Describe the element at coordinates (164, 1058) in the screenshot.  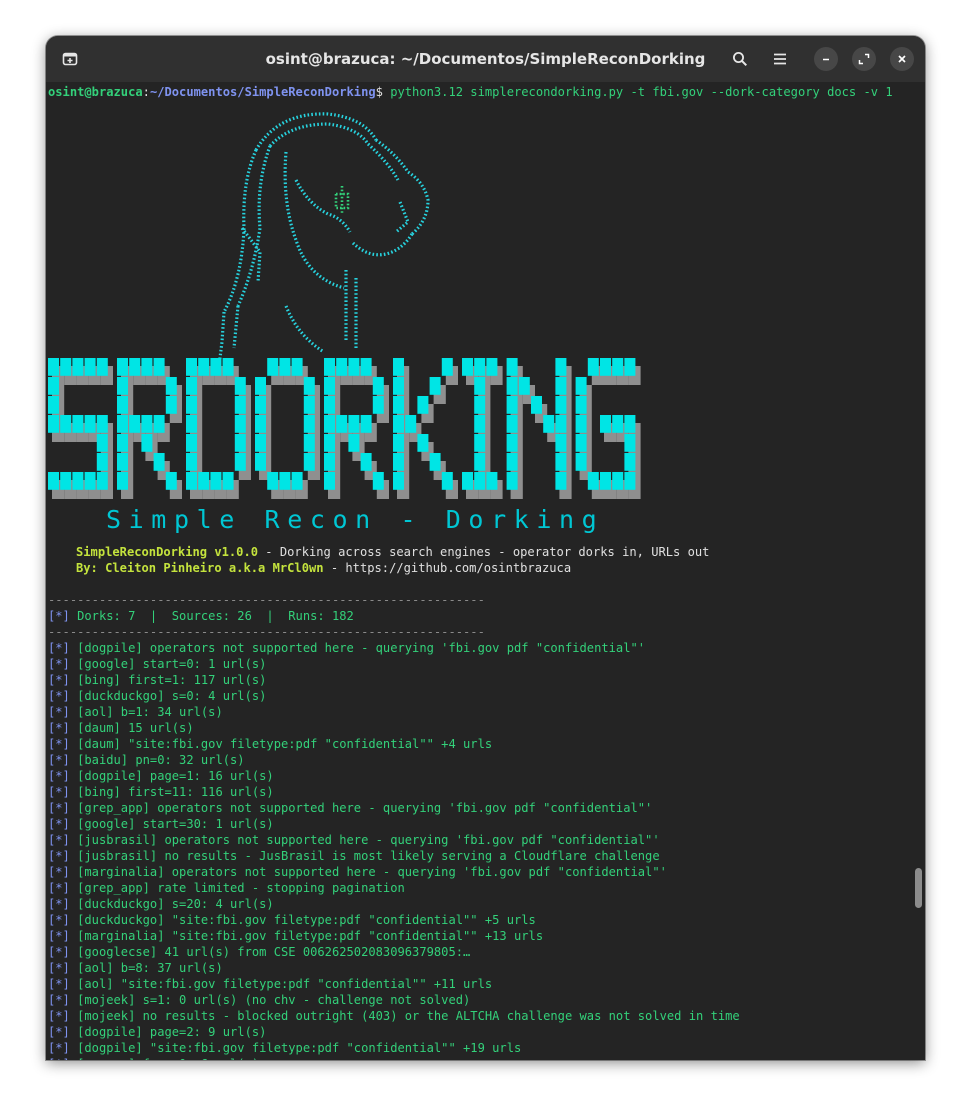
I see `log-text: [seznam] from=0: 6 url(s)` at that location.